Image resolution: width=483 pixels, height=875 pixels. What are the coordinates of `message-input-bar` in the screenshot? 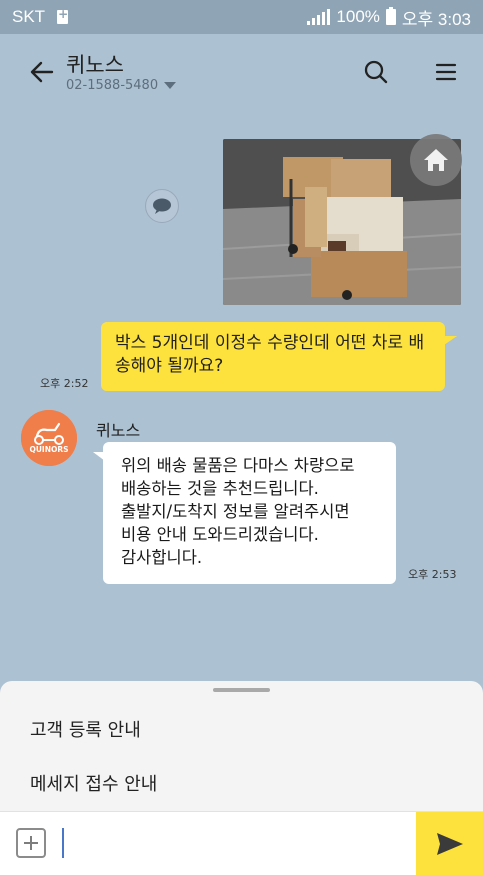 It's located at (241, 843).